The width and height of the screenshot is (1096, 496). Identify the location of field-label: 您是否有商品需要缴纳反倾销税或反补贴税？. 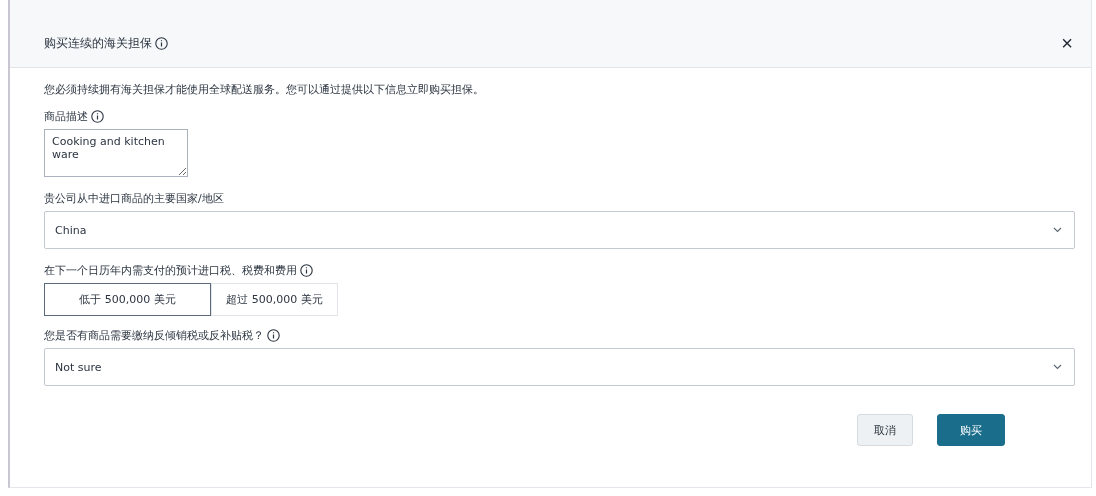
(154, 335).